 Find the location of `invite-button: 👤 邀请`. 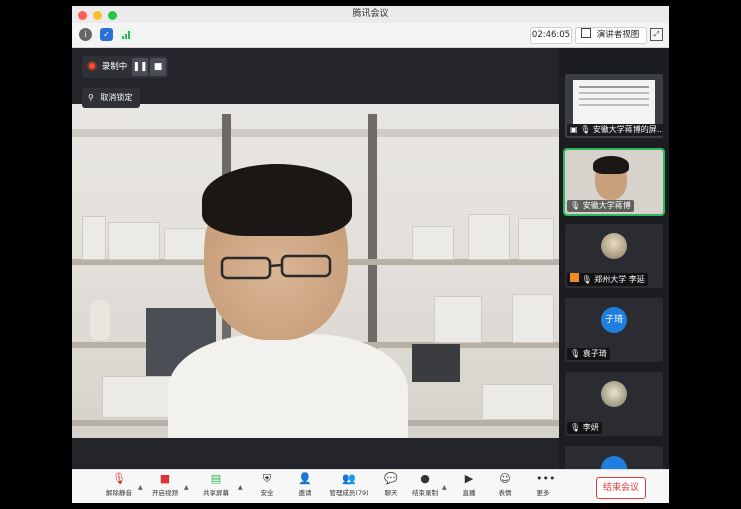

invite-button: 👤 邀请 is located at coordinates (305, 484).